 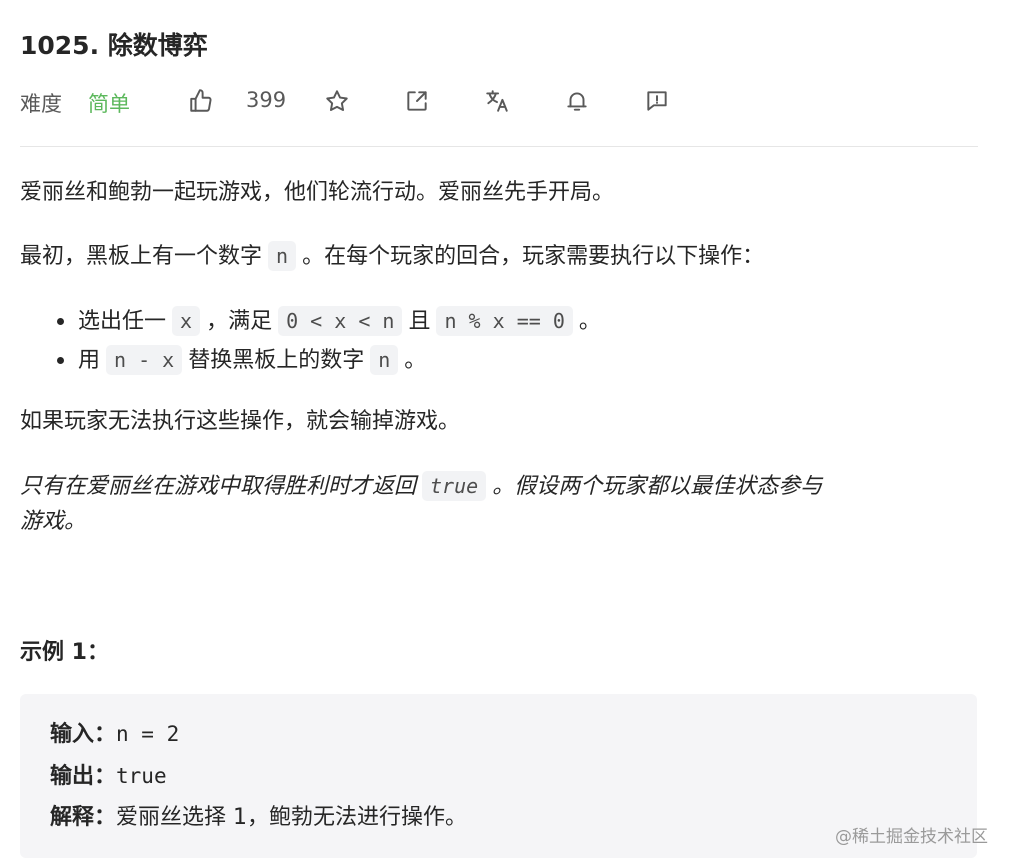 What do you see at coordinates (240, 421) in the screenshot?
I see `description-paragraph: 如果玩家无法执行这些操作，就会输掉游戏。` at bounding box center [240, 421].